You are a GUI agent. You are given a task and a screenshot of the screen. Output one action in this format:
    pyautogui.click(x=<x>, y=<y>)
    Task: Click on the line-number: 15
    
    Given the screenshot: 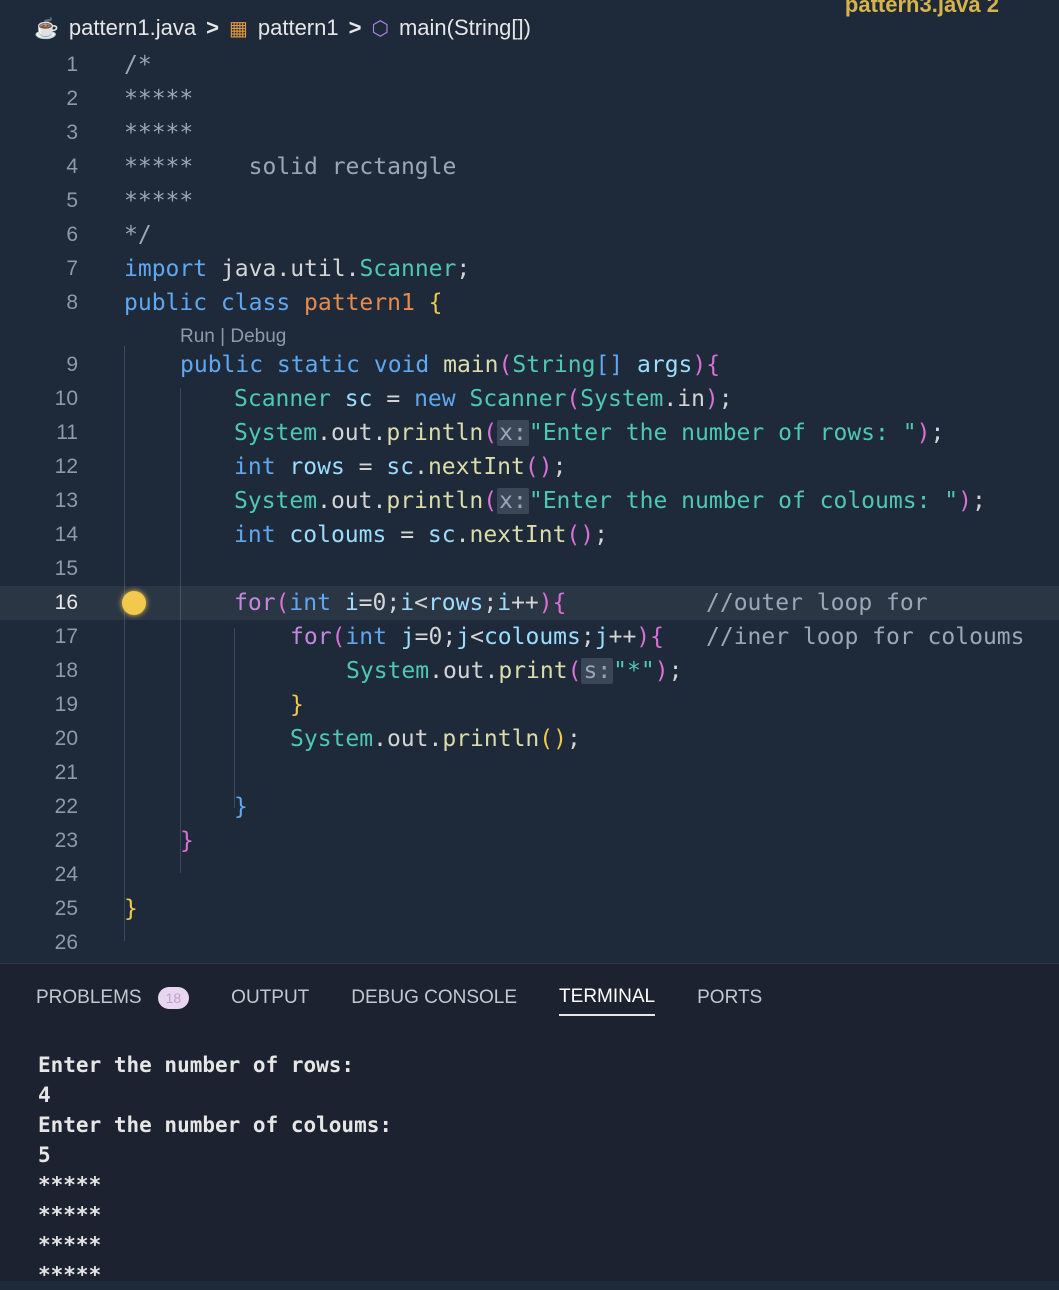 What is the action you would take?
    pyautogui.click(x=66, y=568)
    